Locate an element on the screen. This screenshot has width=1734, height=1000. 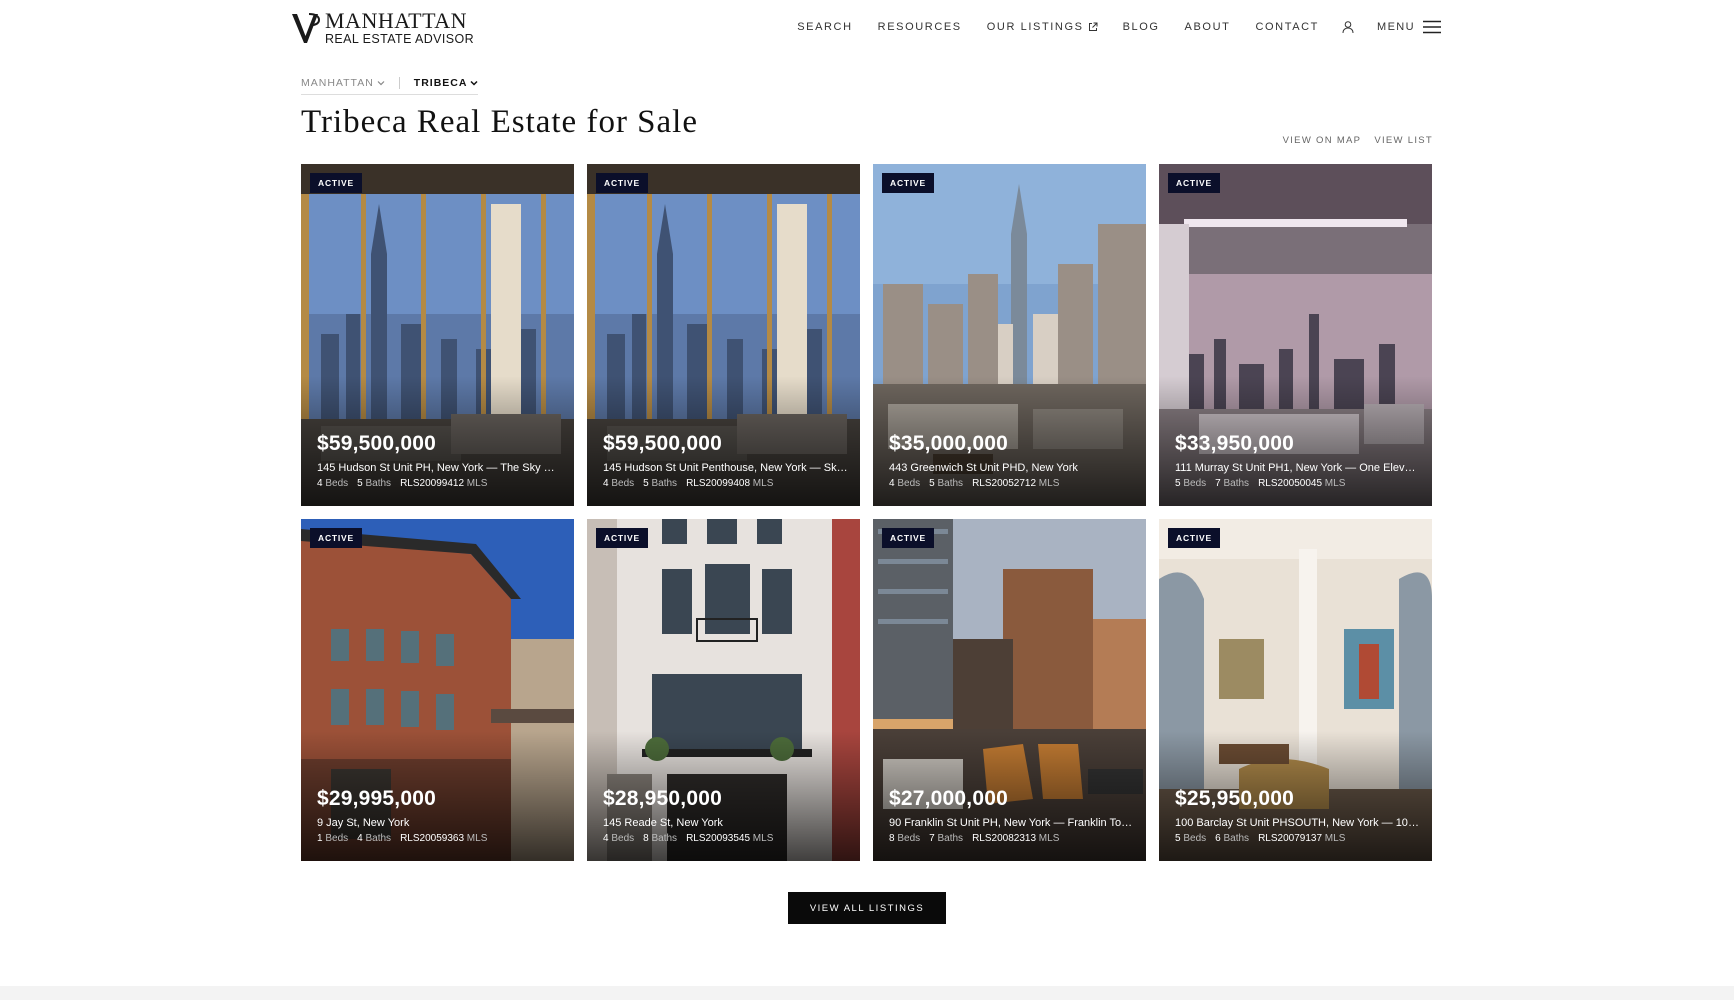
listing-mls: RLS20050045 MLS is located at coordinates (1301, 483).